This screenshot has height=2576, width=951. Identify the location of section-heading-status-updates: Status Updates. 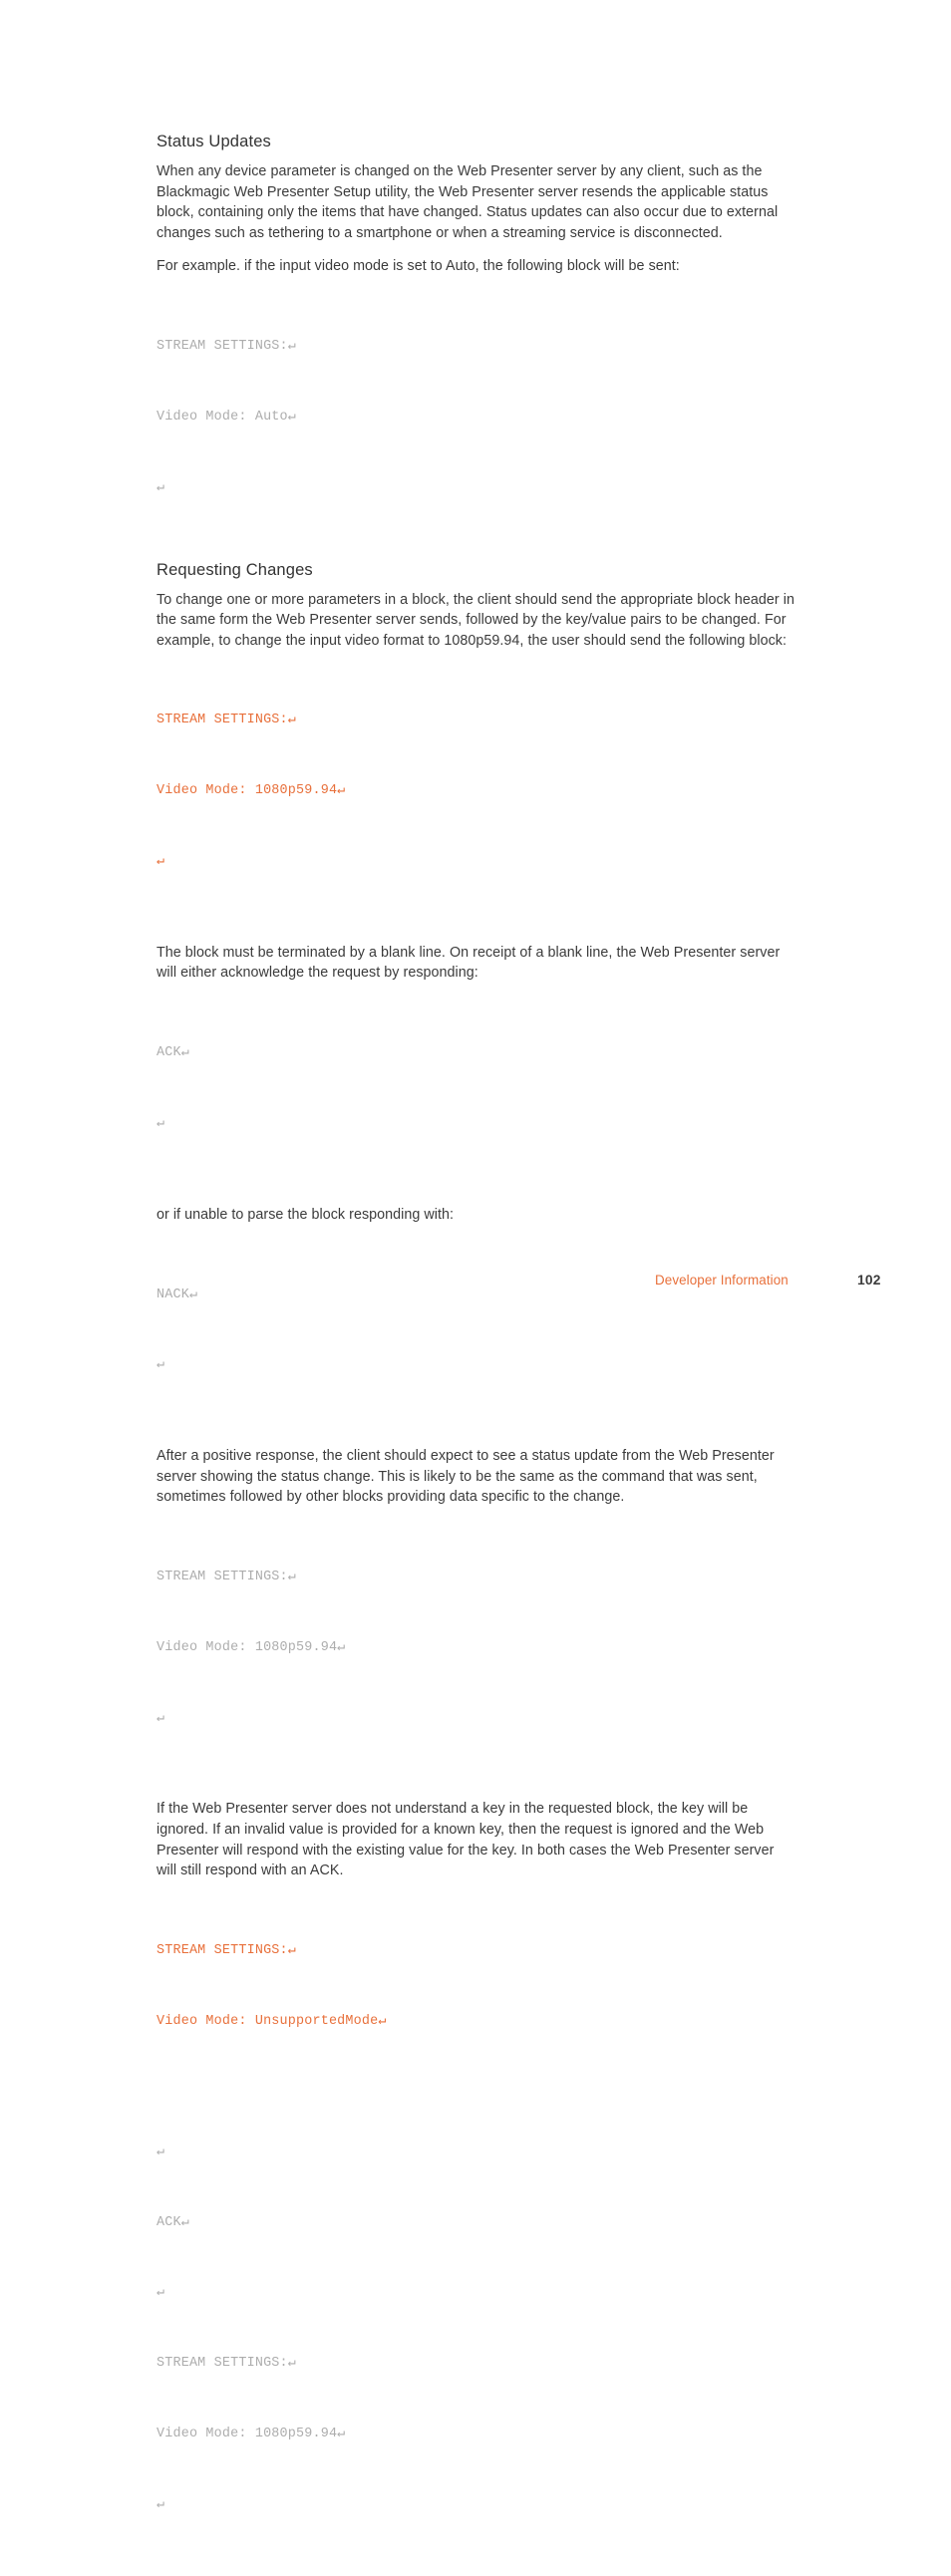
(214, 141).